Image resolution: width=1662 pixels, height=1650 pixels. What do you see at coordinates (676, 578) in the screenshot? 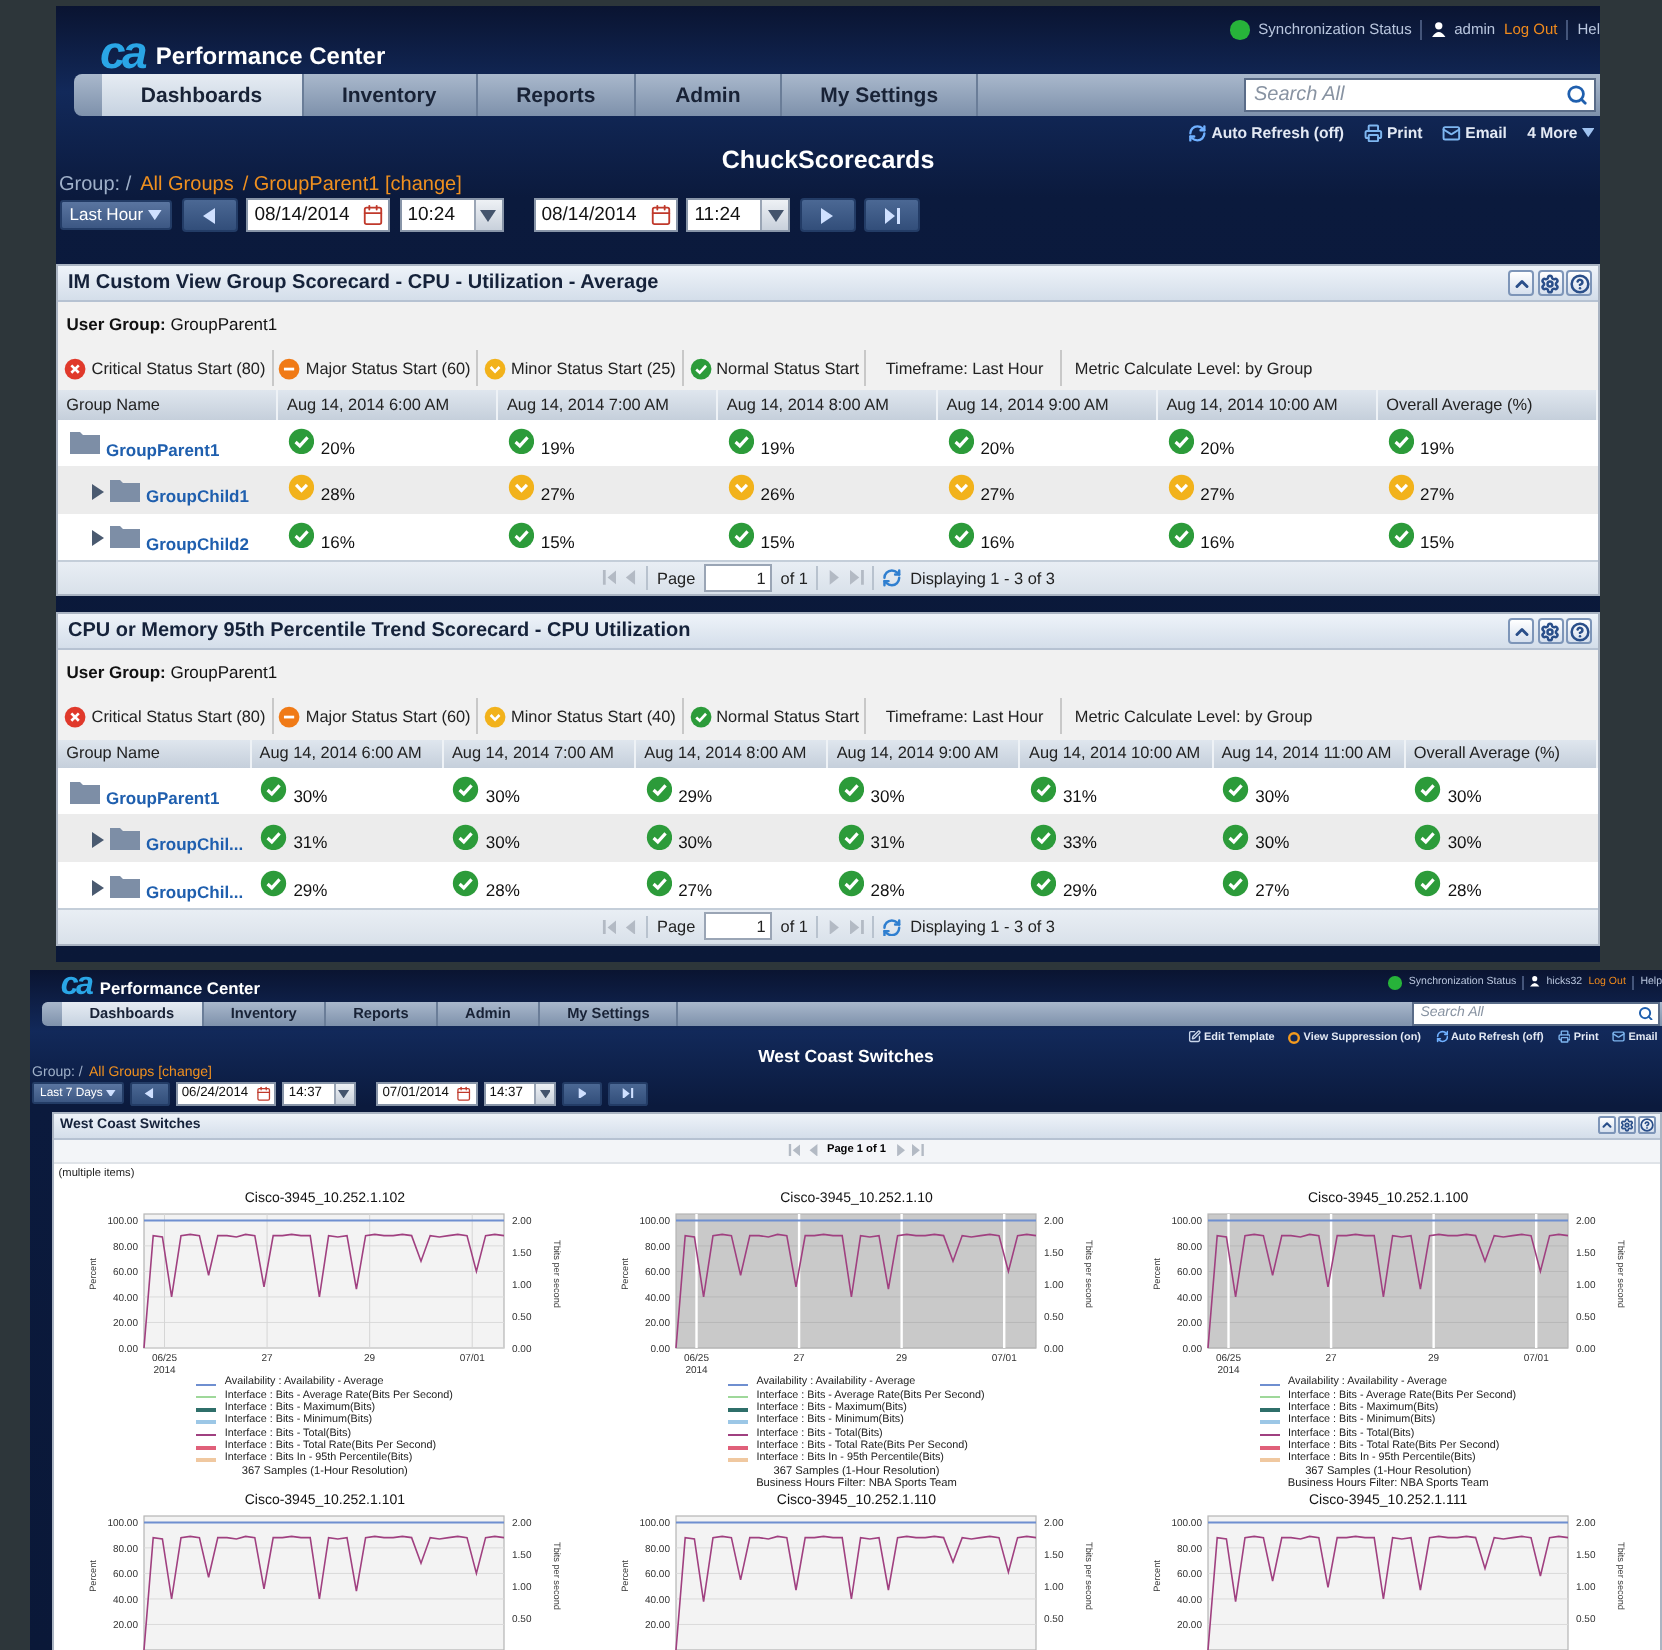
I see `page-label: Page` at bounding box center [676, 578].